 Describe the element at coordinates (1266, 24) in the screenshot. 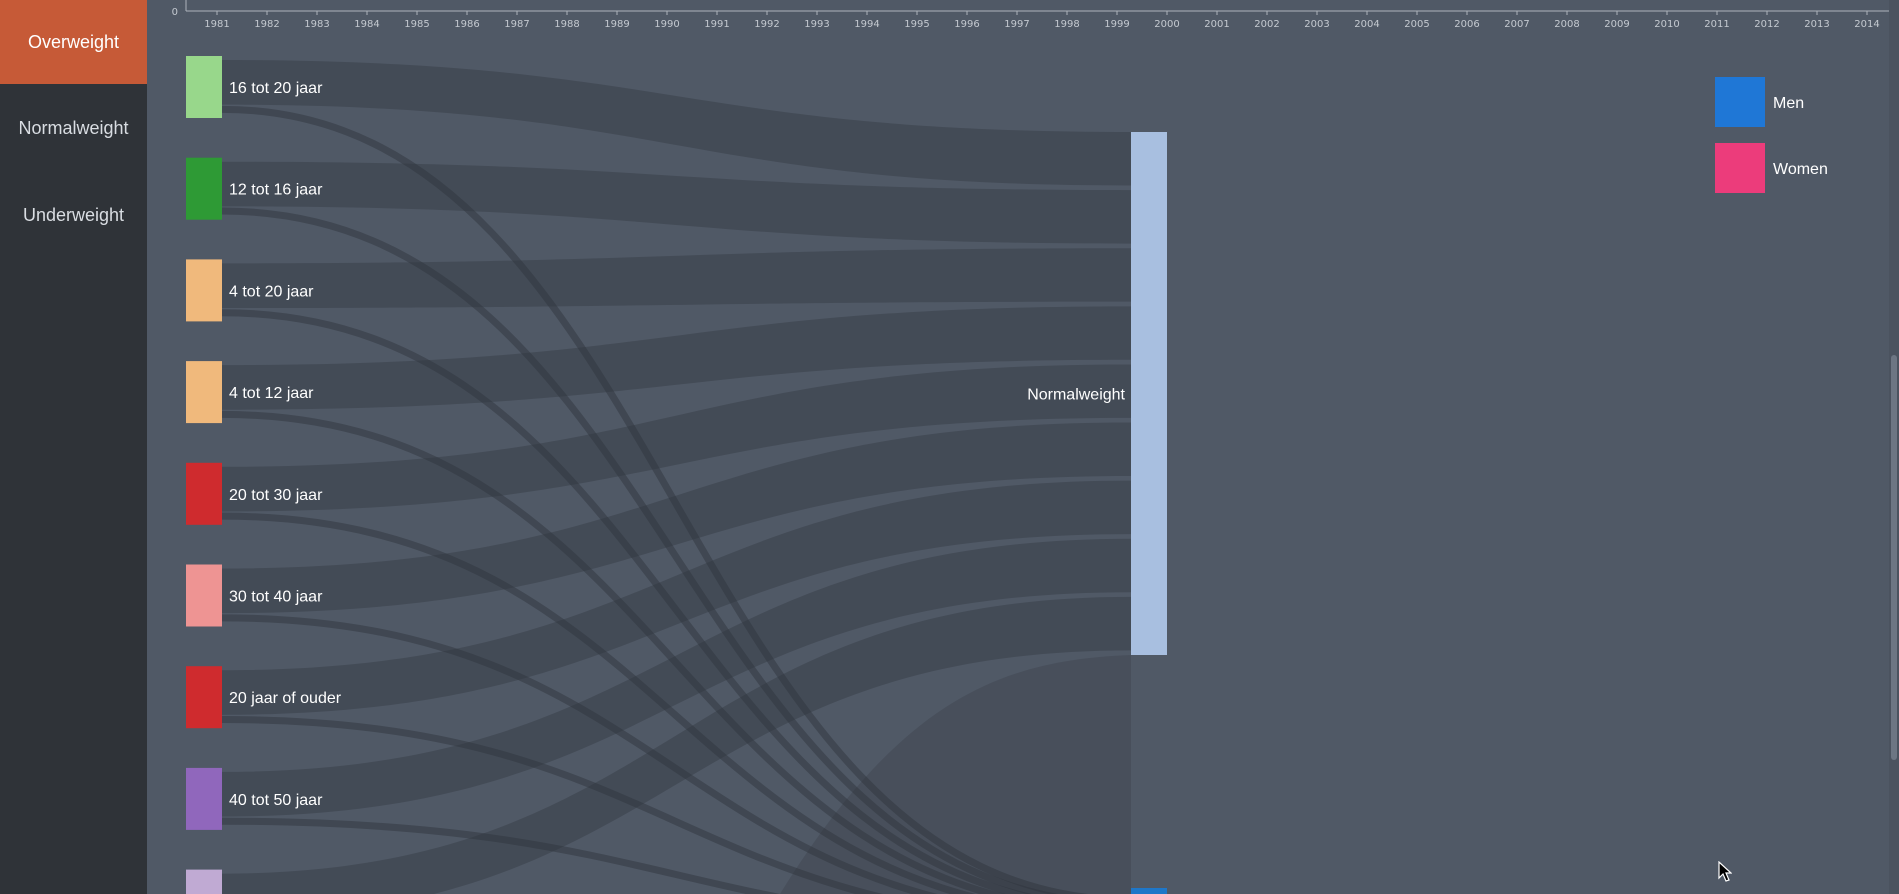

I see `axis-tick-label: 2002` at that location.